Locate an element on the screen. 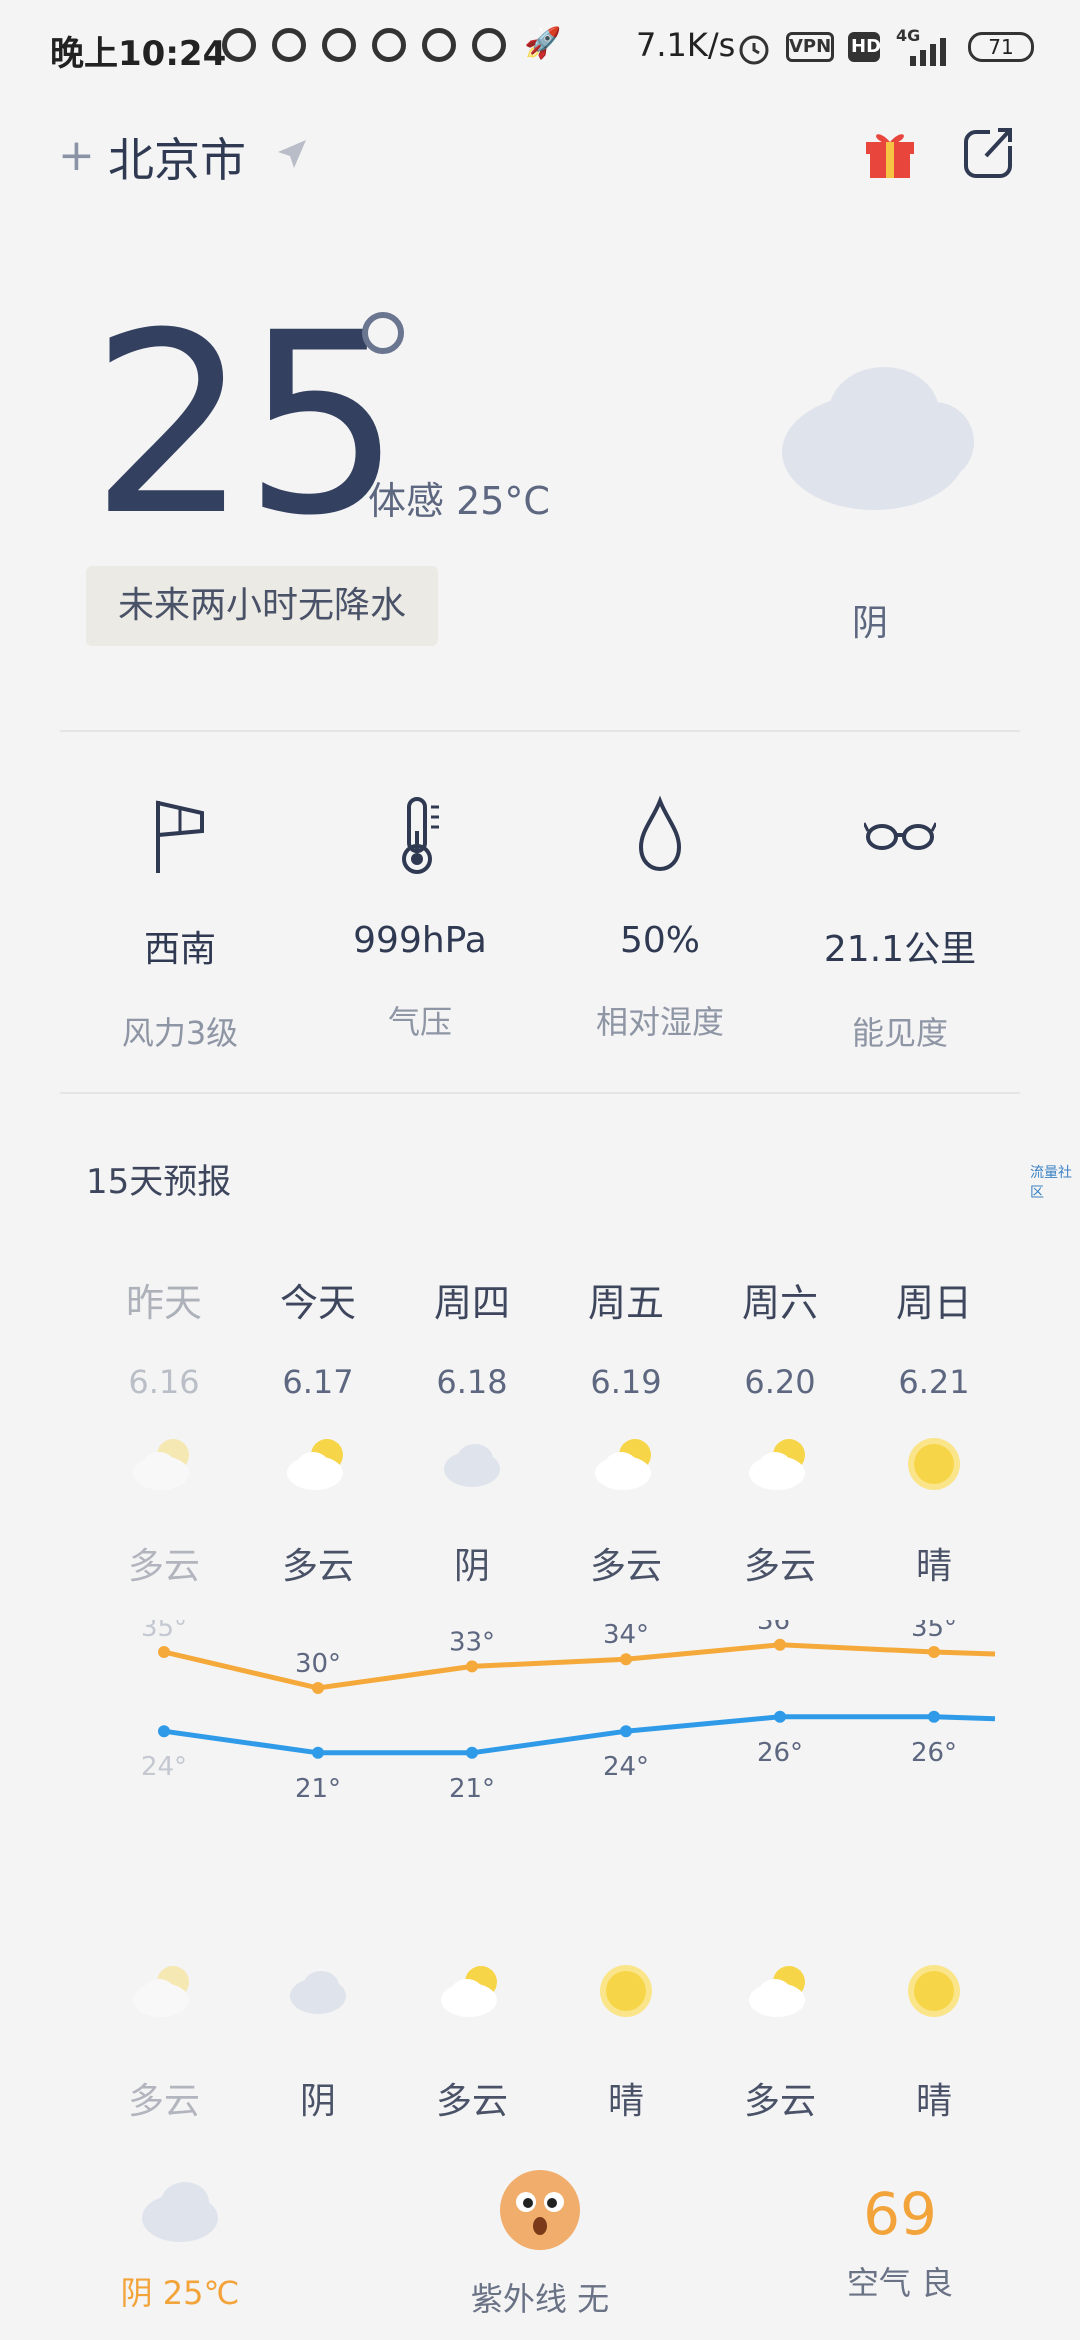 This screenshot has height=2340, width=1080. forecast-day-column: 周四 6.18 阴 is located at coordinates (472, 1430).